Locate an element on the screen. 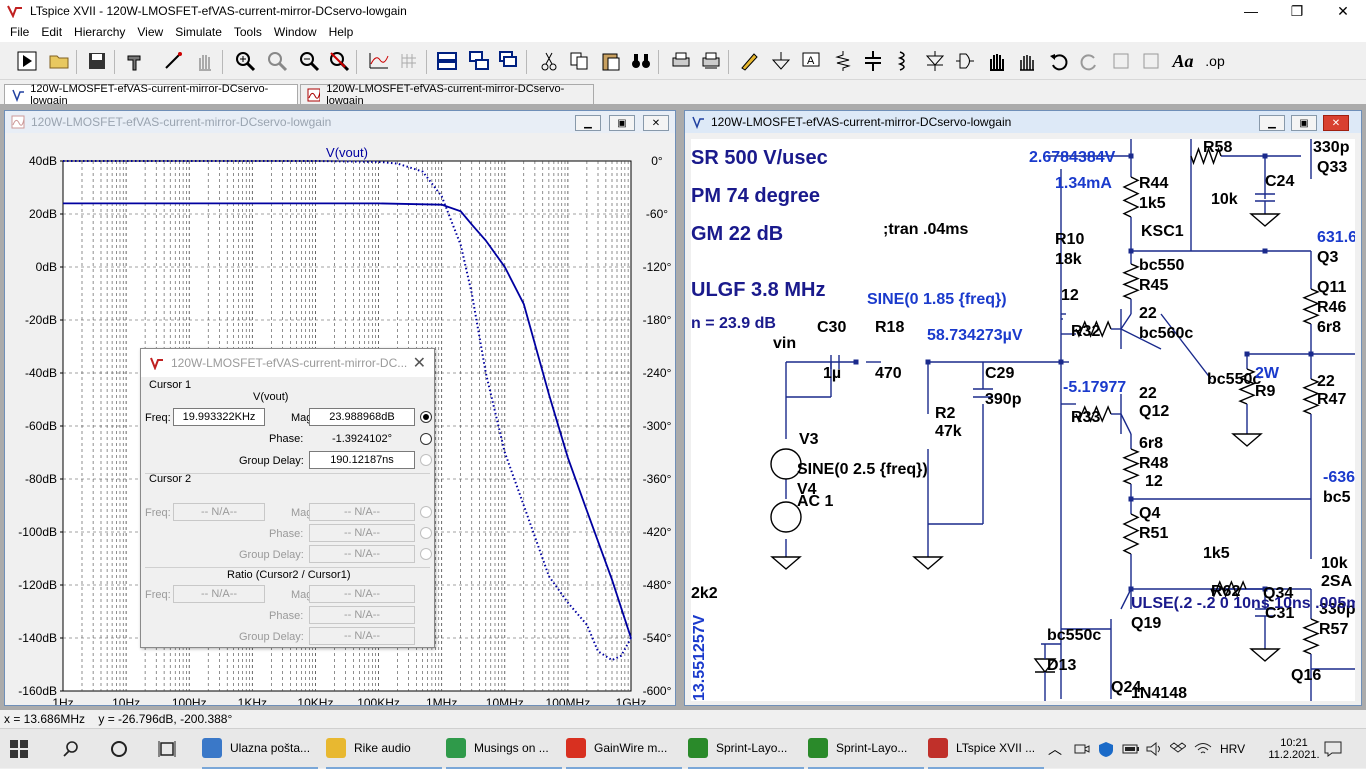 The image size is (1366, 769). print-setup-button is located at coordinates (711, 61).